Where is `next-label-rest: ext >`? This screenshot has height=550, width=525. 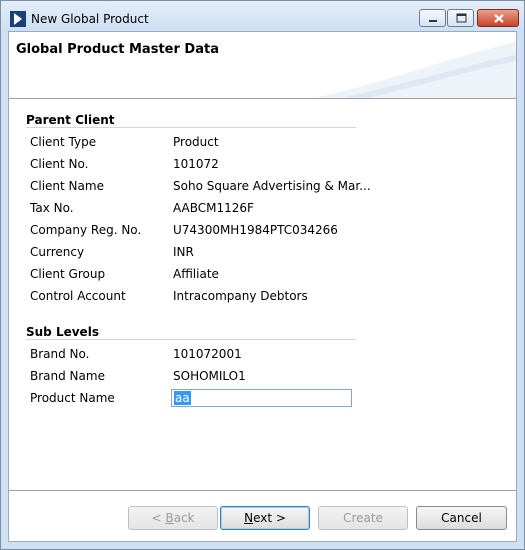
next-label-rest: ext > is located at coordinates (269, 518).